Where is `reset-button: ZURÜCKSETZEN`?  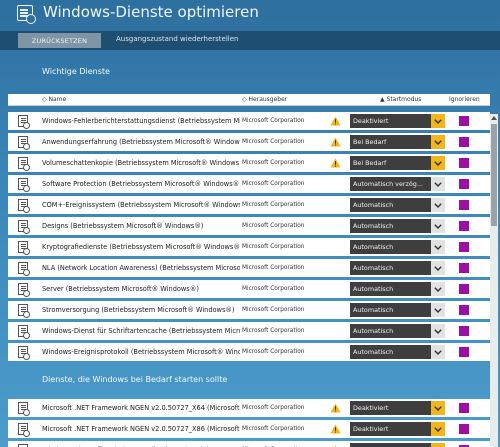
reset-button: ZURÜCKSETZEN is located at coordinates (59, 40).